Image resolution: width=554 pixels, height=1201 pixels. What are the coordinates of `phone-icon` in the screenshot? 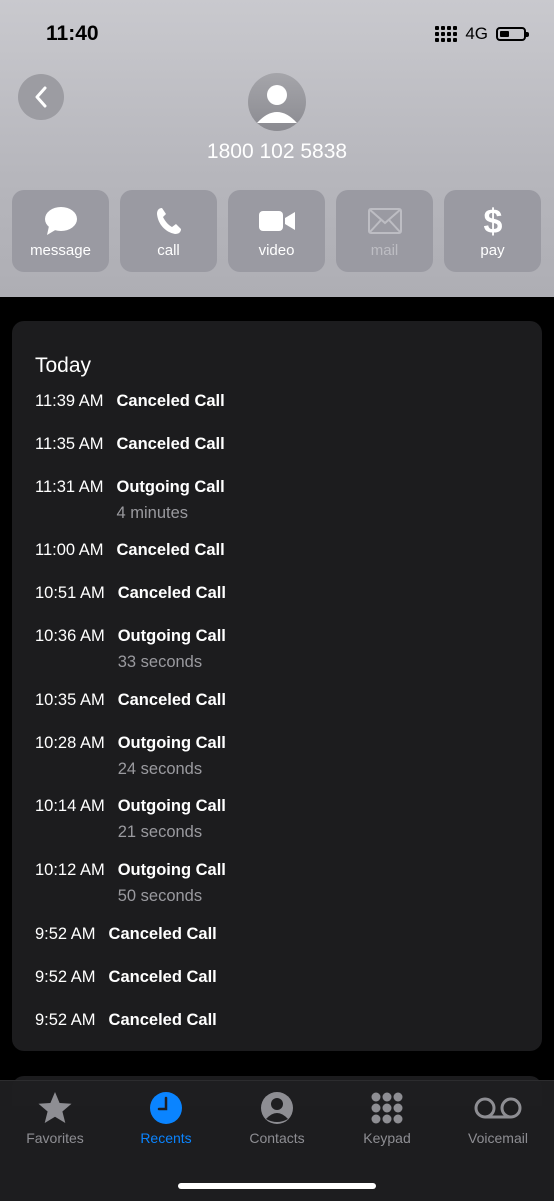 It's located at (168, 221).